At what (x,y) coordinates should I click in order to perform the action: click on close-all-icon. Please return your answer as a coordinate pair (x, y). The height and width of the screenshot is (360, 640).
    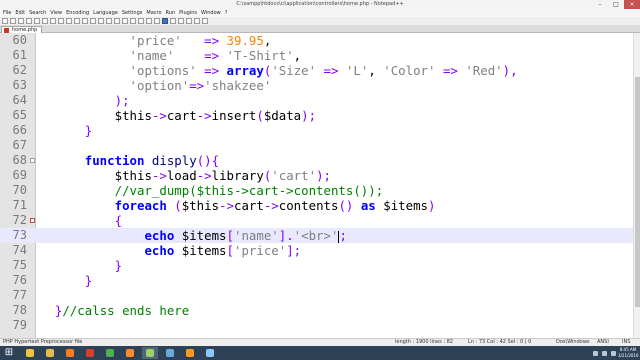
    Looking at the image, I should click on (45, 21).